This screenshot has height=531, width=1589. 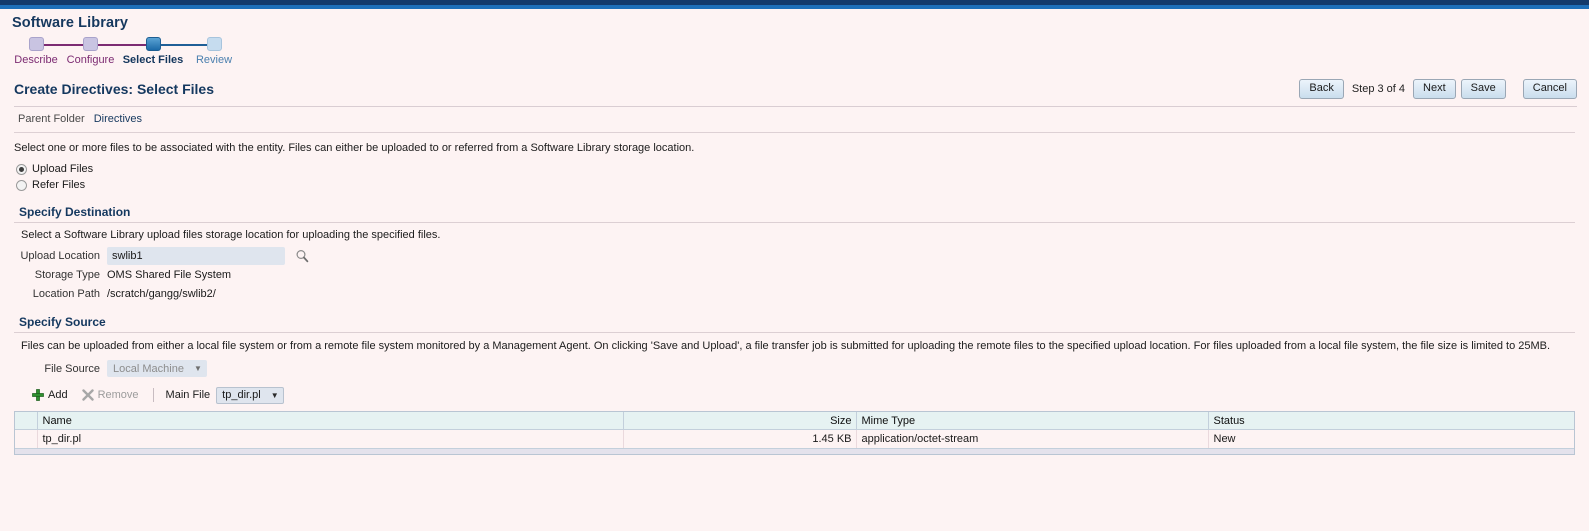 I want to click on upload-location-input, so click(x=196, y=256).